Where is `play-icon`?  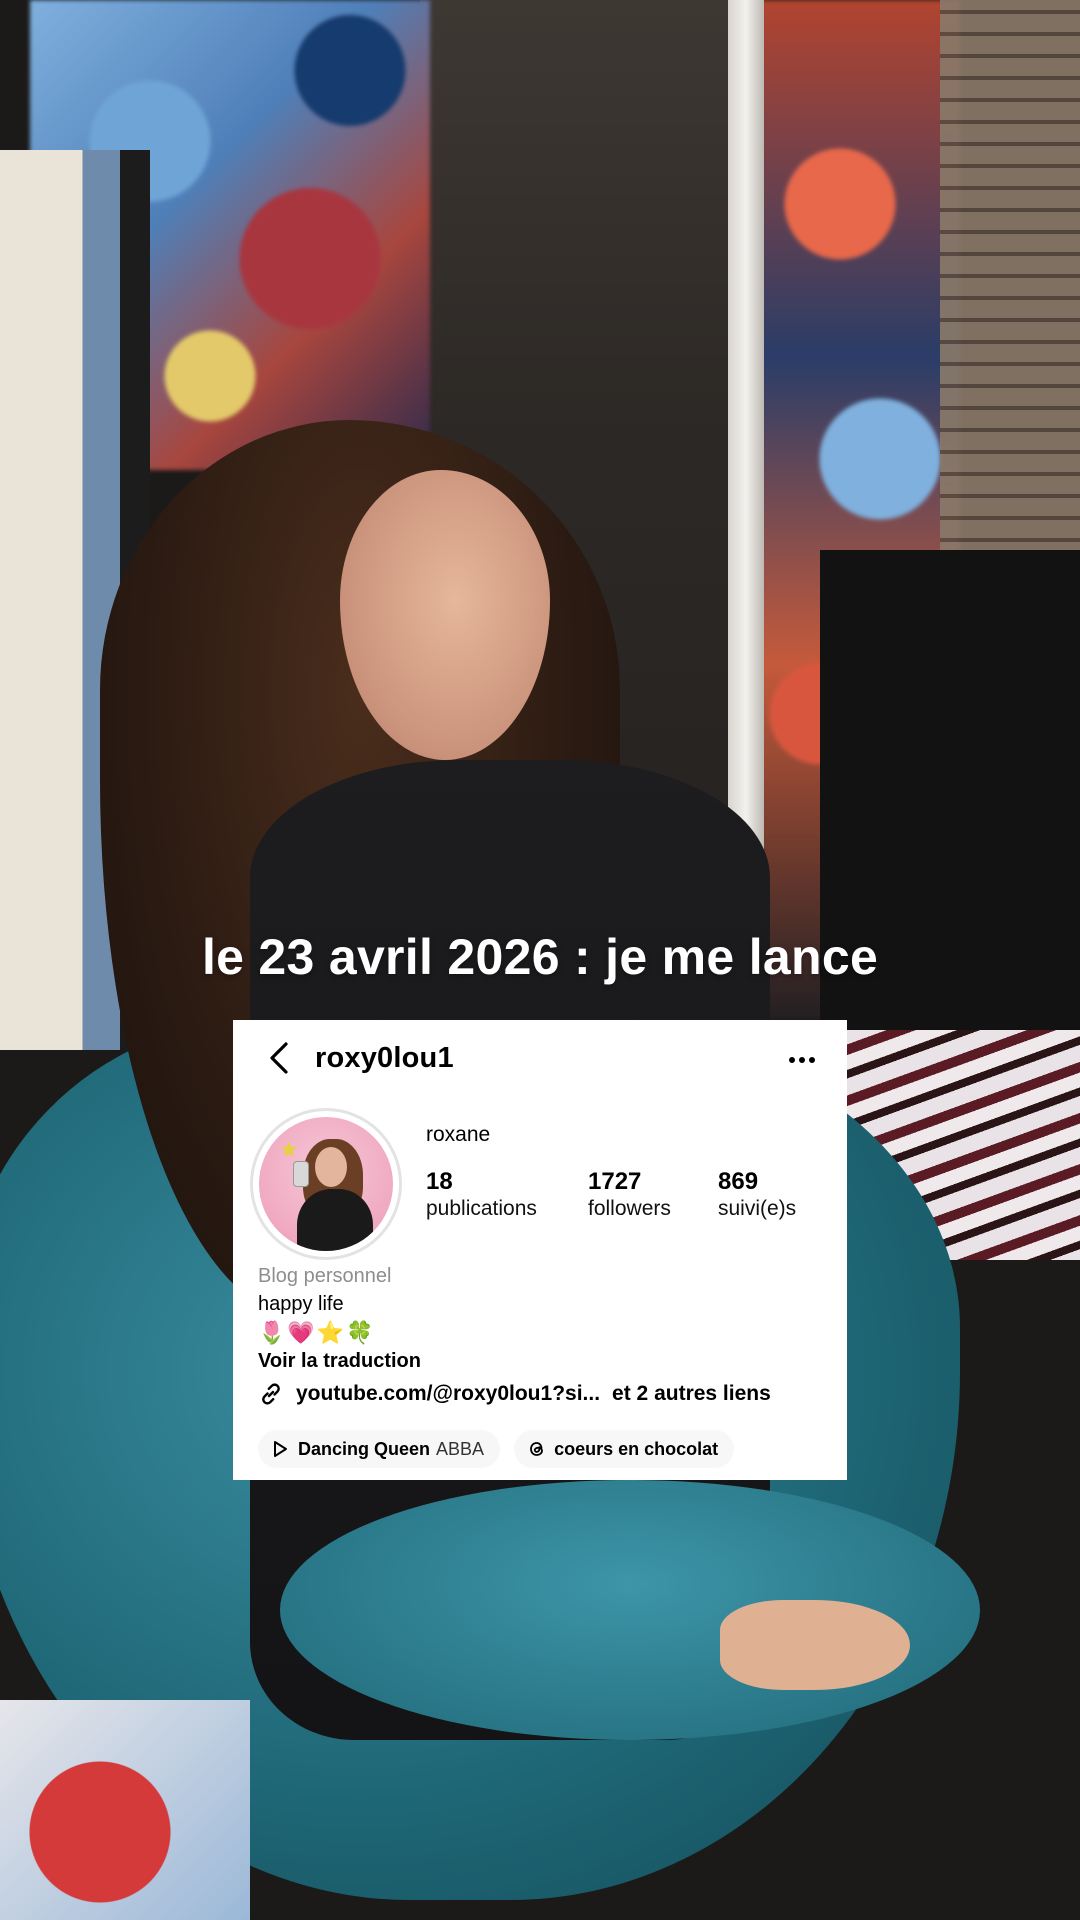 play-icon is located at coordinates (281, 1449).